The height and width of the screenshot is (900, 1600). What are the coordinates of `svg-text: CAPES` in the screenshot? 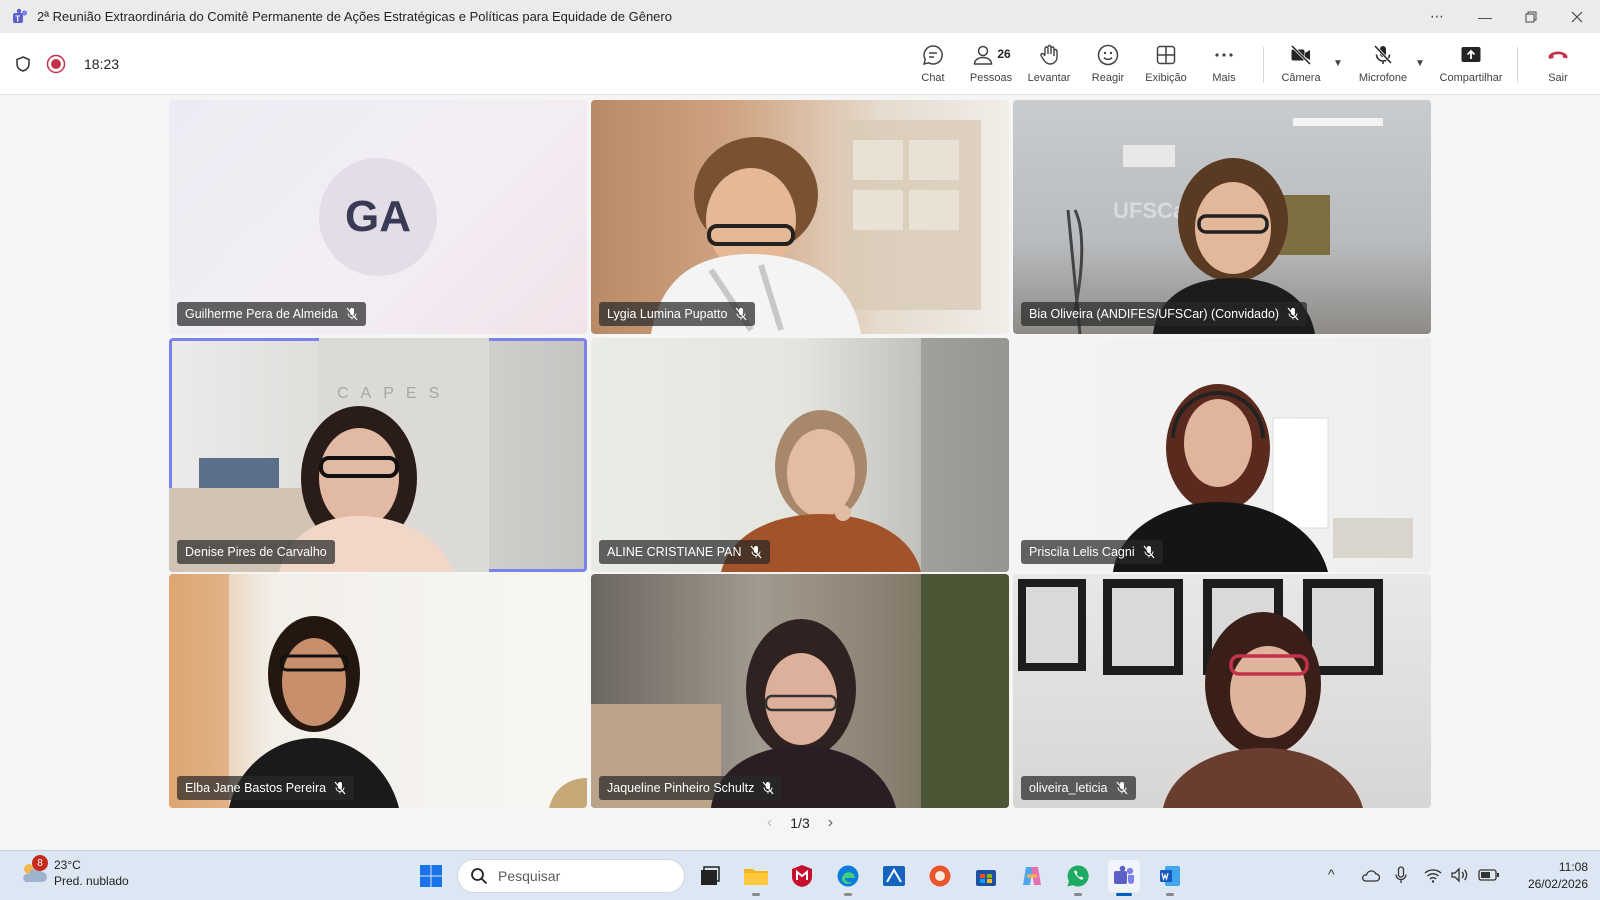 It's located at (394, 393).